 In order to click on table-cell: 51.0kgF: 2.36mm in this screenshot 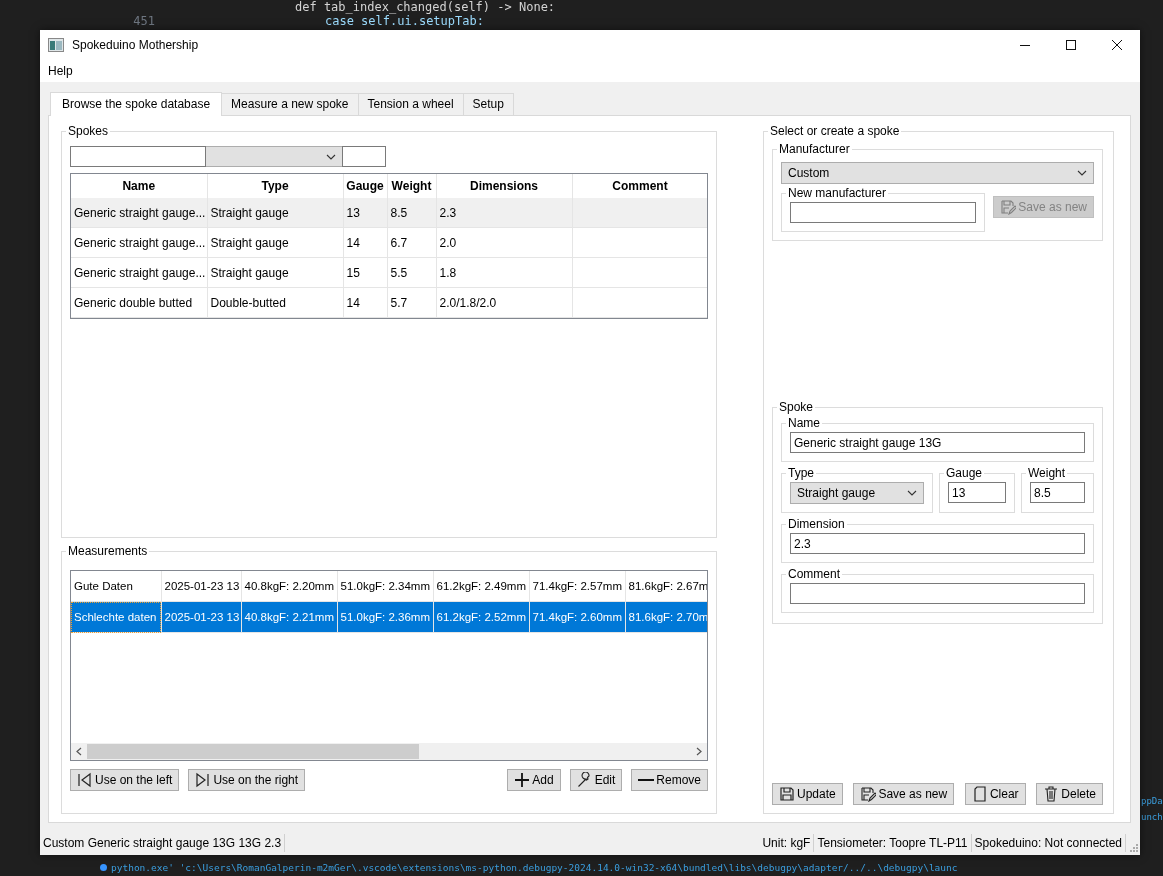, I will do `click(385, 617)`.